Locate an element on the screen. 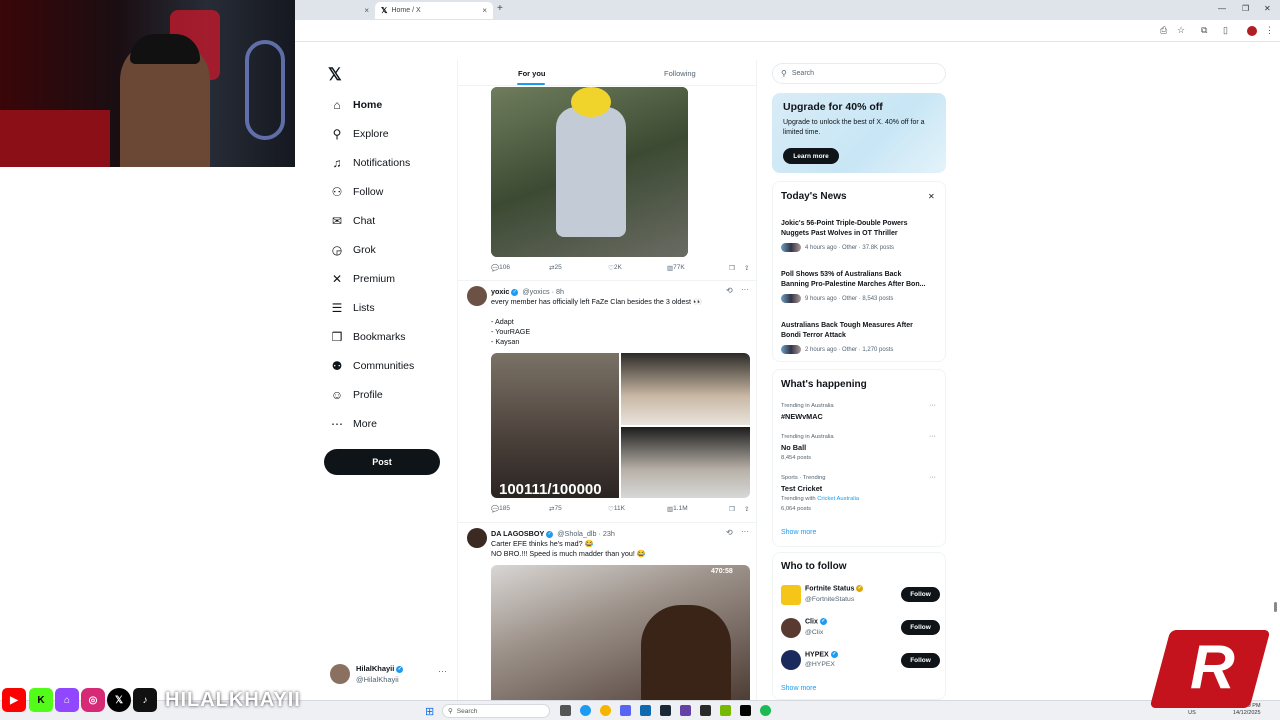 The image size is (1280, 720). author-name: yoxic is located at coordinates (500, 291).